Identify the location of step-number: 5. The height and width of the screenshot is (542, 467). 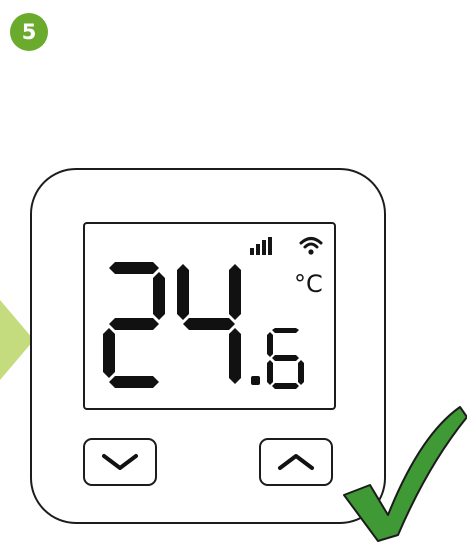
(29, 32).